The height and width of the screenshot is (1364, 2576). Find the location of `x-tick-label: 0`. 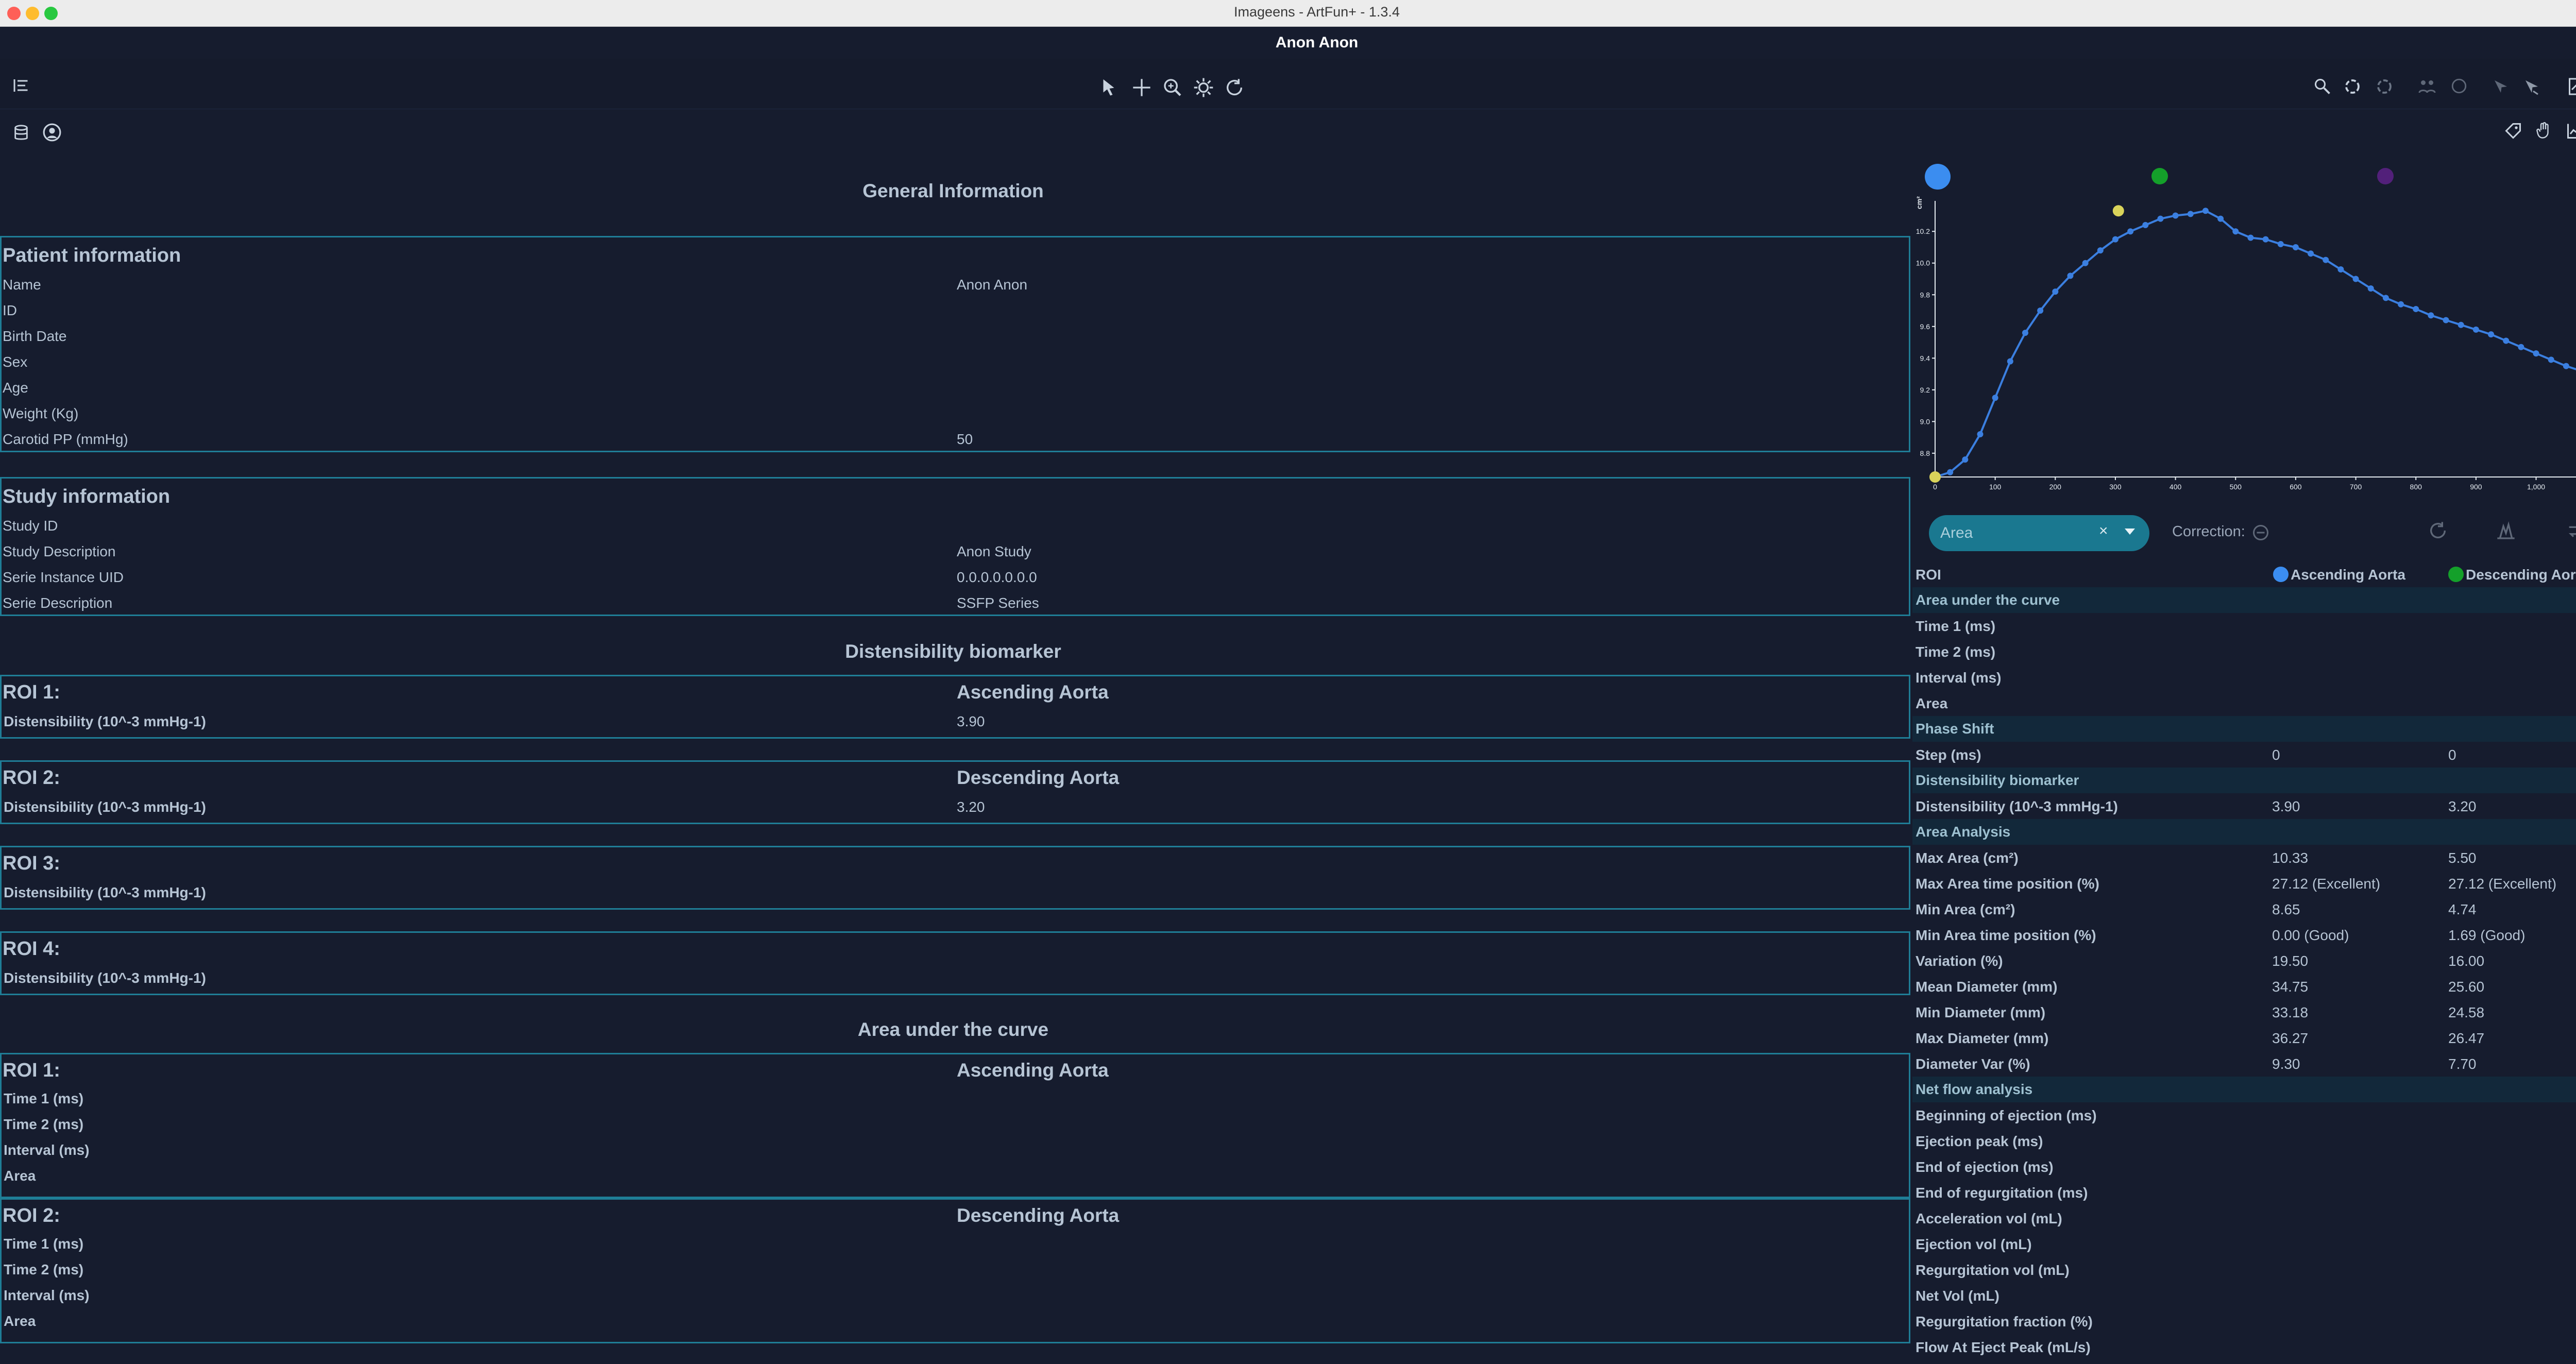

x-tick-label: 0 is located at coordinates (1935, 487).